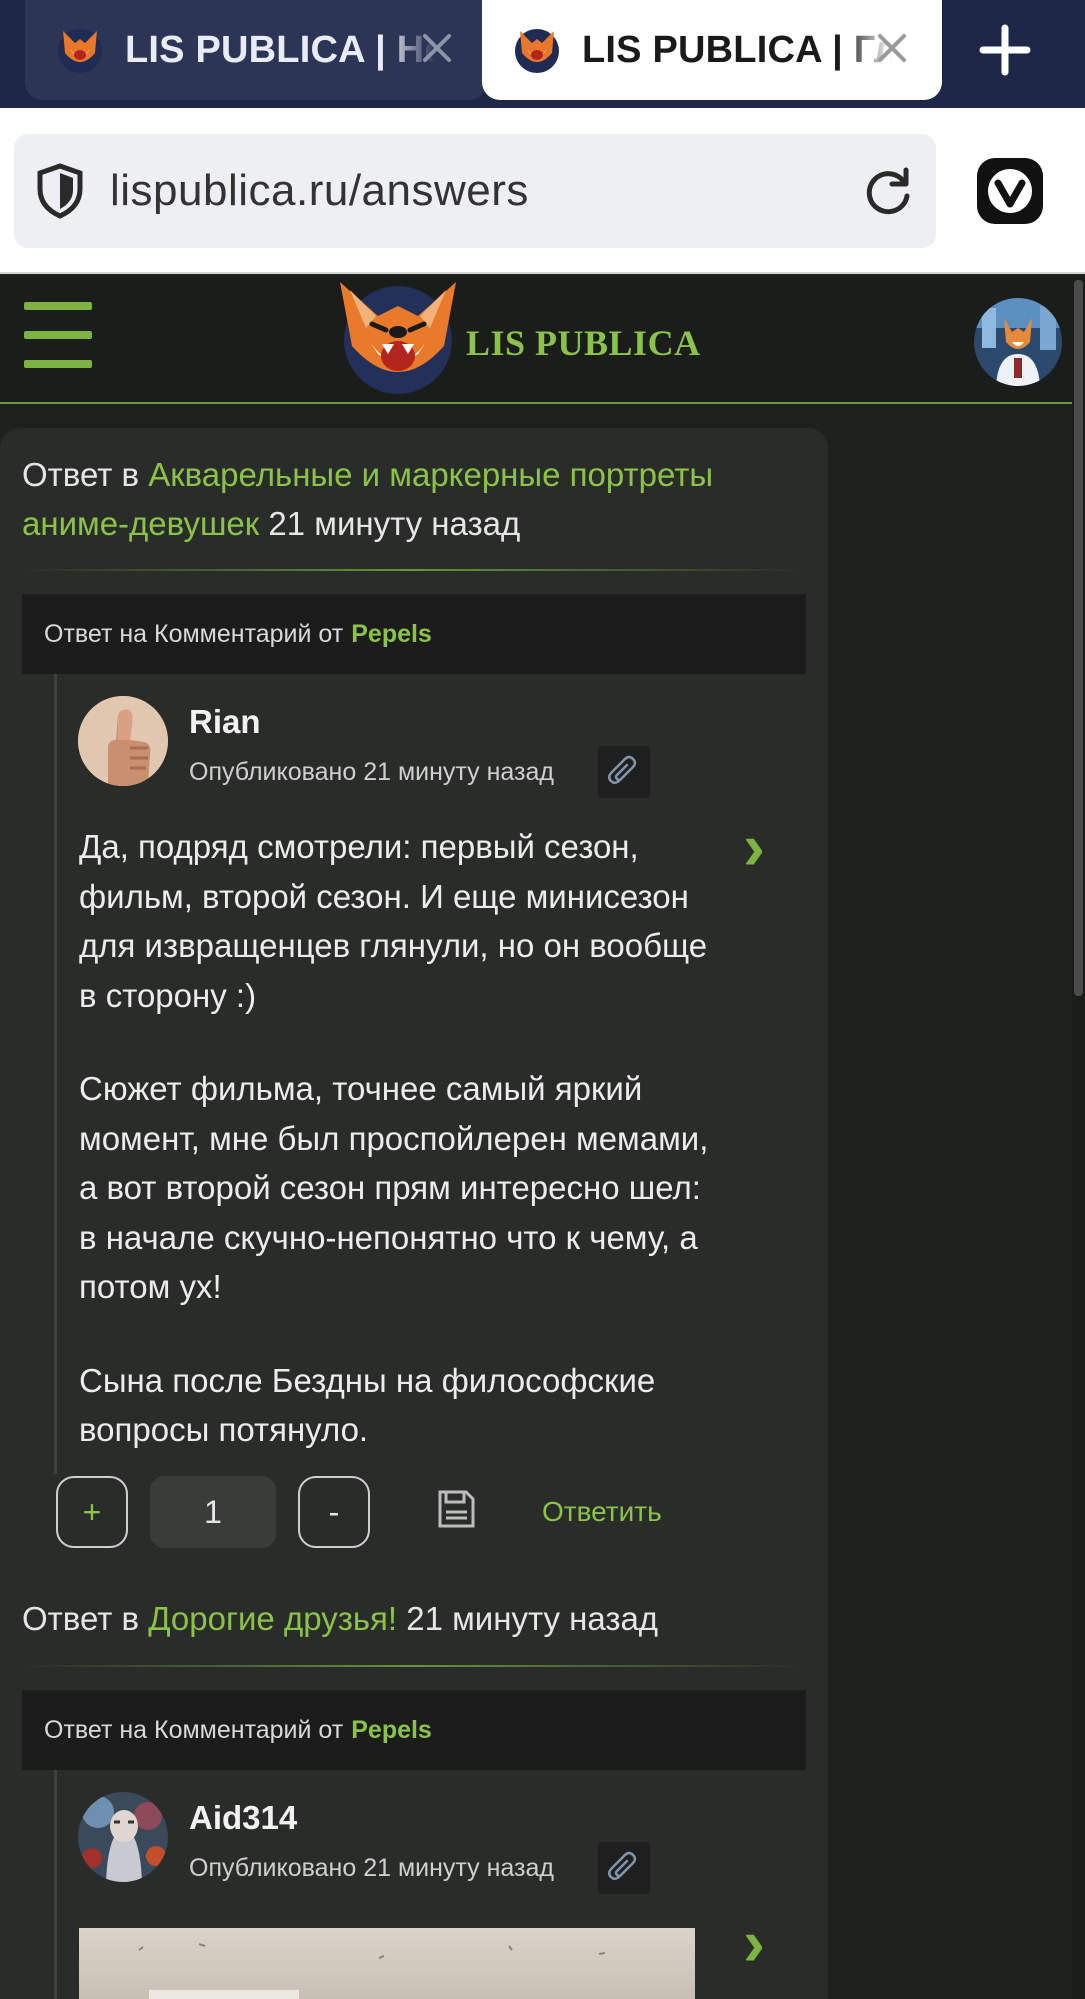 Image resolution: width=1085 pixels, height=1999 pixels. I want to click on save-icon, so click(456, 1509).